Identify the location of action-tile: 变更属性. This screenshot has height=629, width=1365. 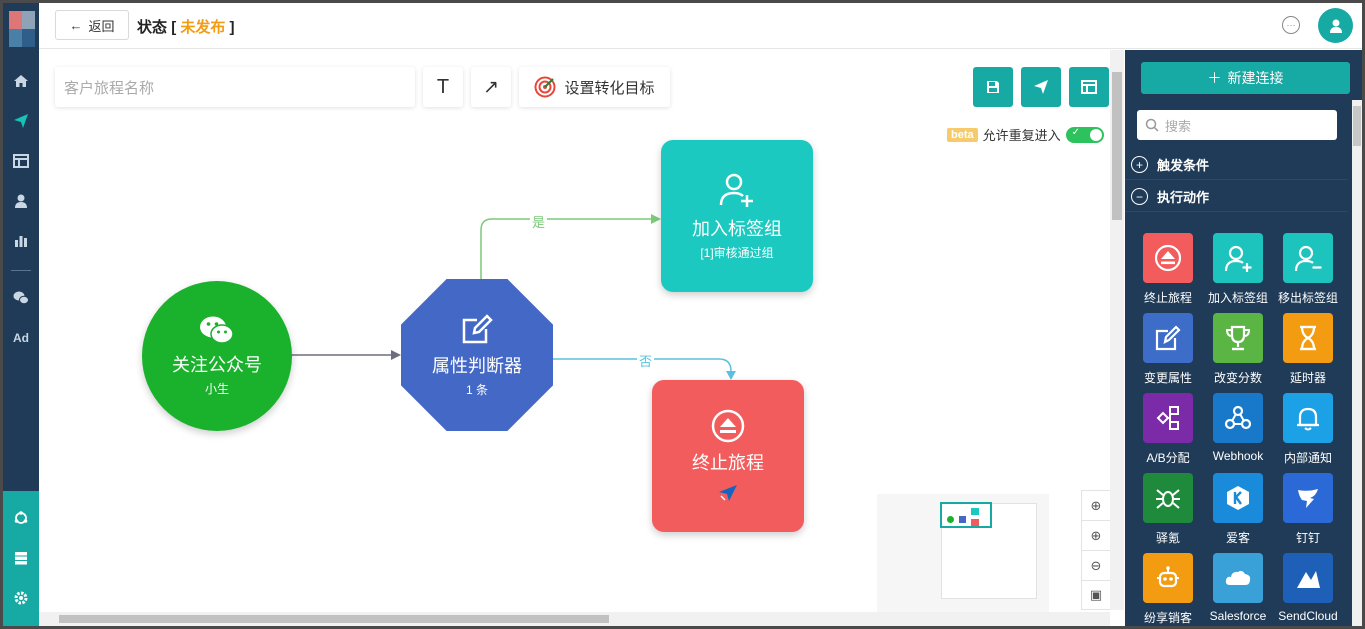
(1168, 353).